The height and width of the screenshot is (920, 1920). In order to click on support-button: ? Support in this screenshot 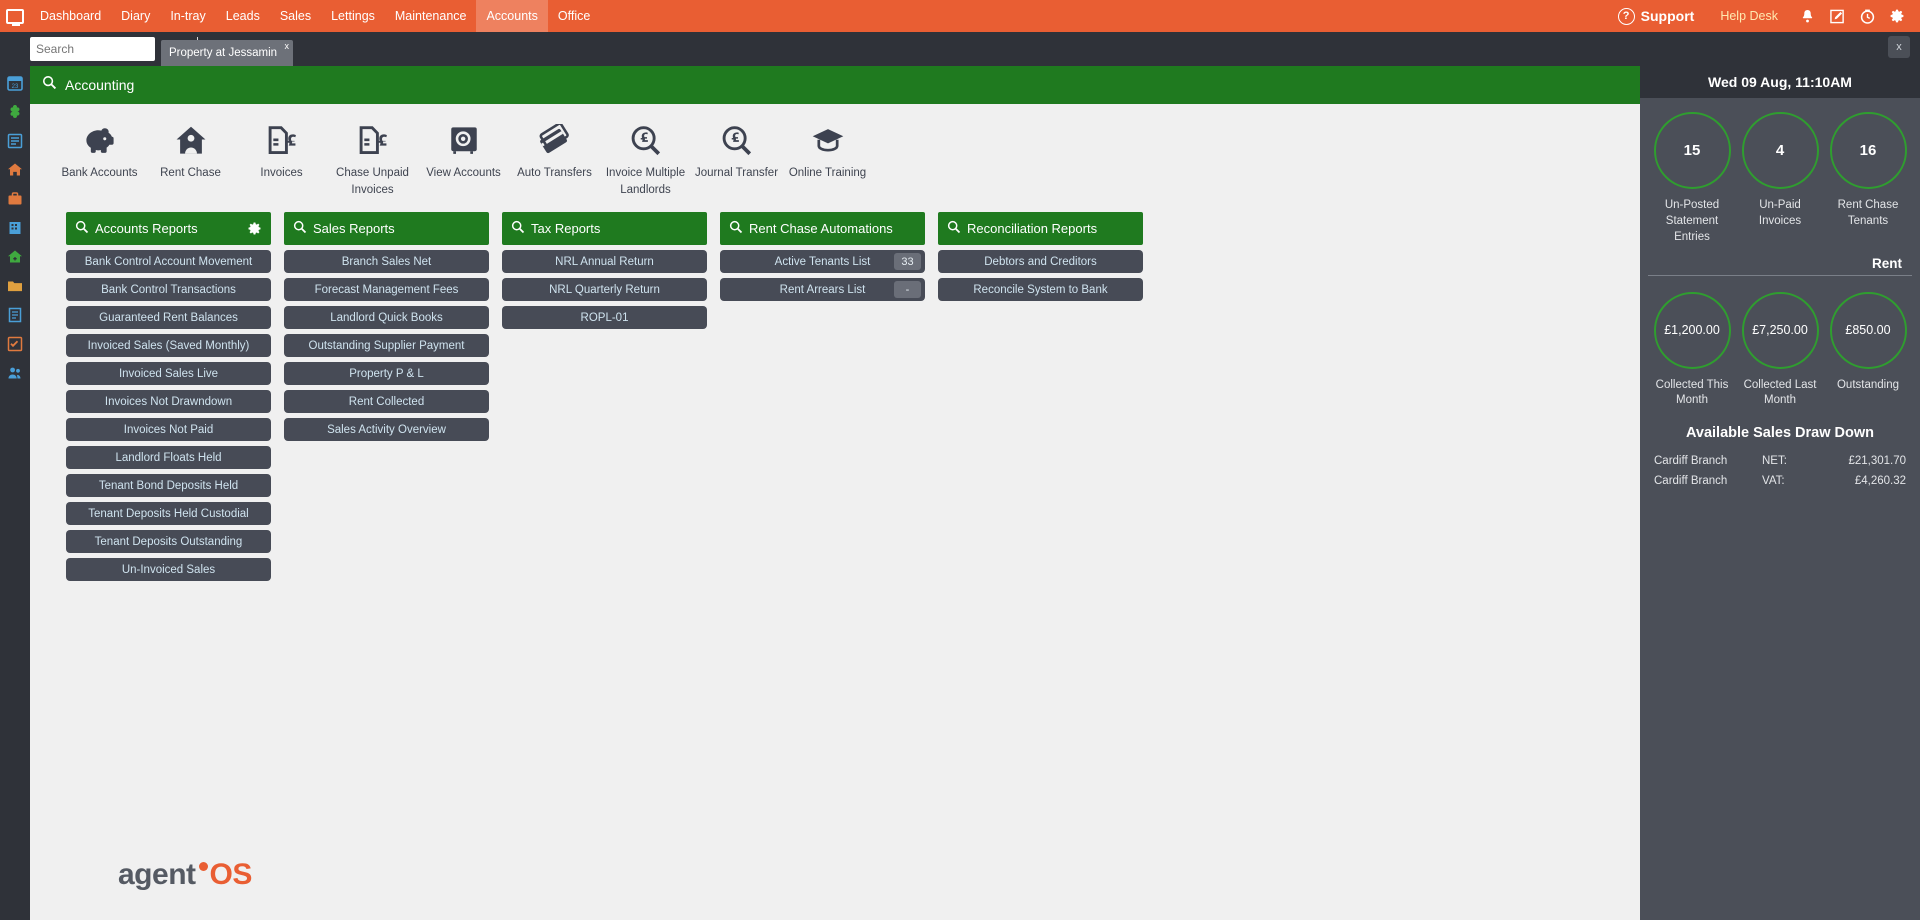, I will do `click(1655, 16)`.